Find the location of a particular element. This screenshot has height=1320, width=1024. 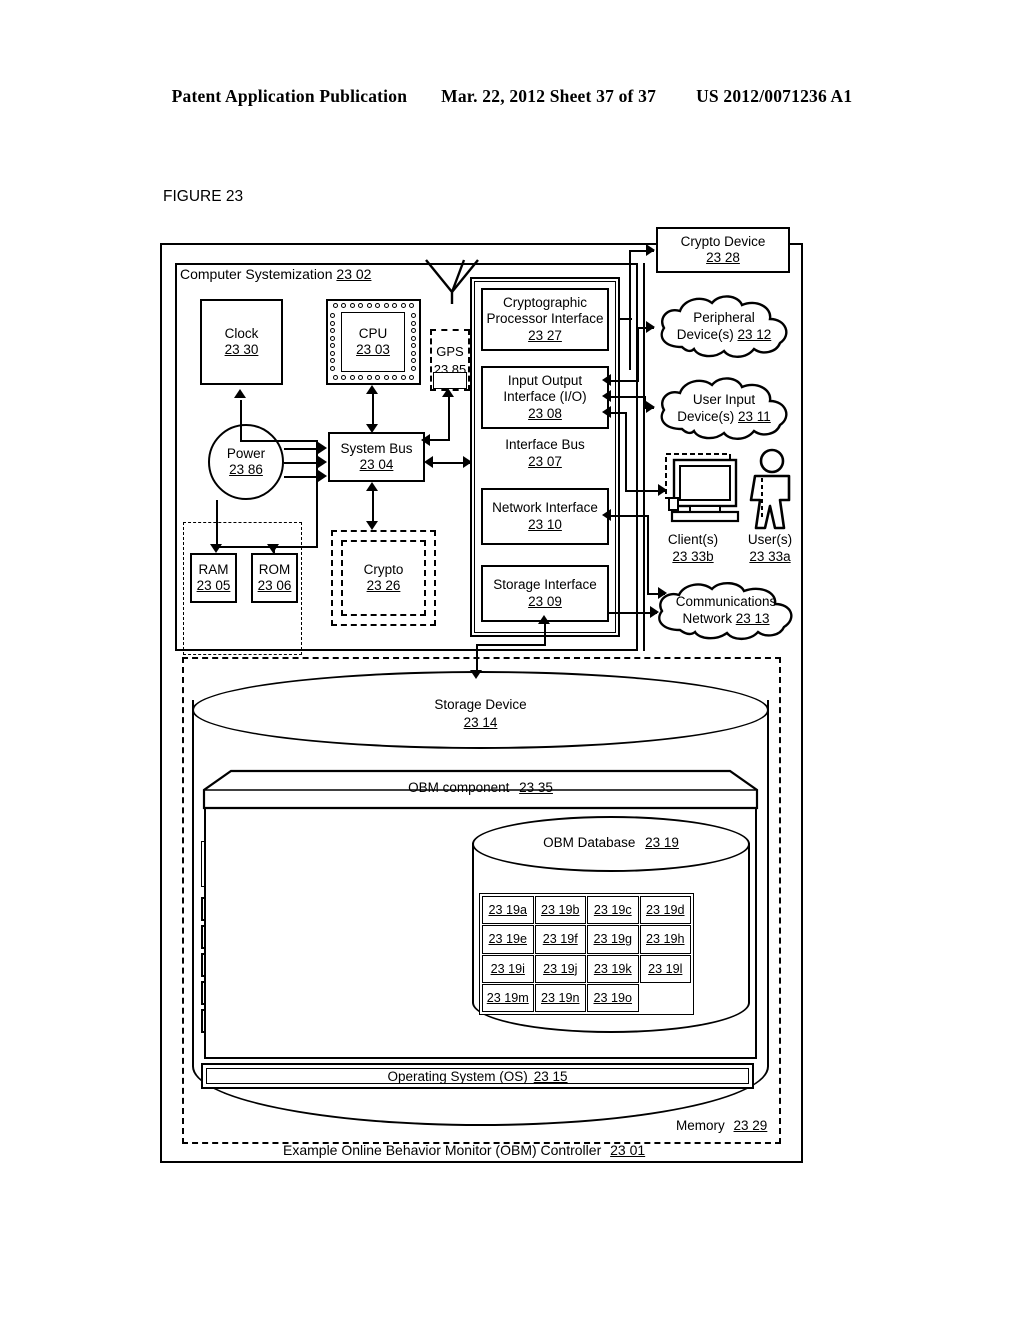

crypto-processor-interface: Cryptographic Processor Interface 23 27 is located at coordinates (545, 319).